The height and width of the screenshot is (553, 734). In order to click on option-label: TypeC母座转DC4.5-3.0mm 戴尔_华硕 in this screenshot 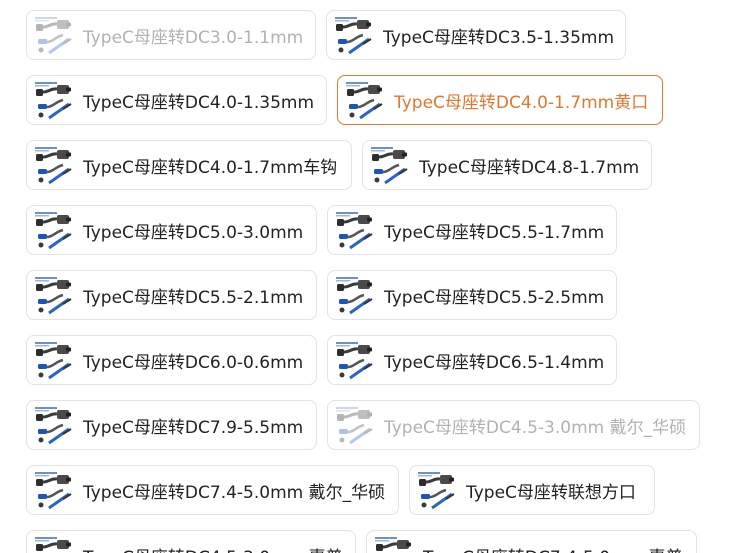, I will do `click(535, 427)`.